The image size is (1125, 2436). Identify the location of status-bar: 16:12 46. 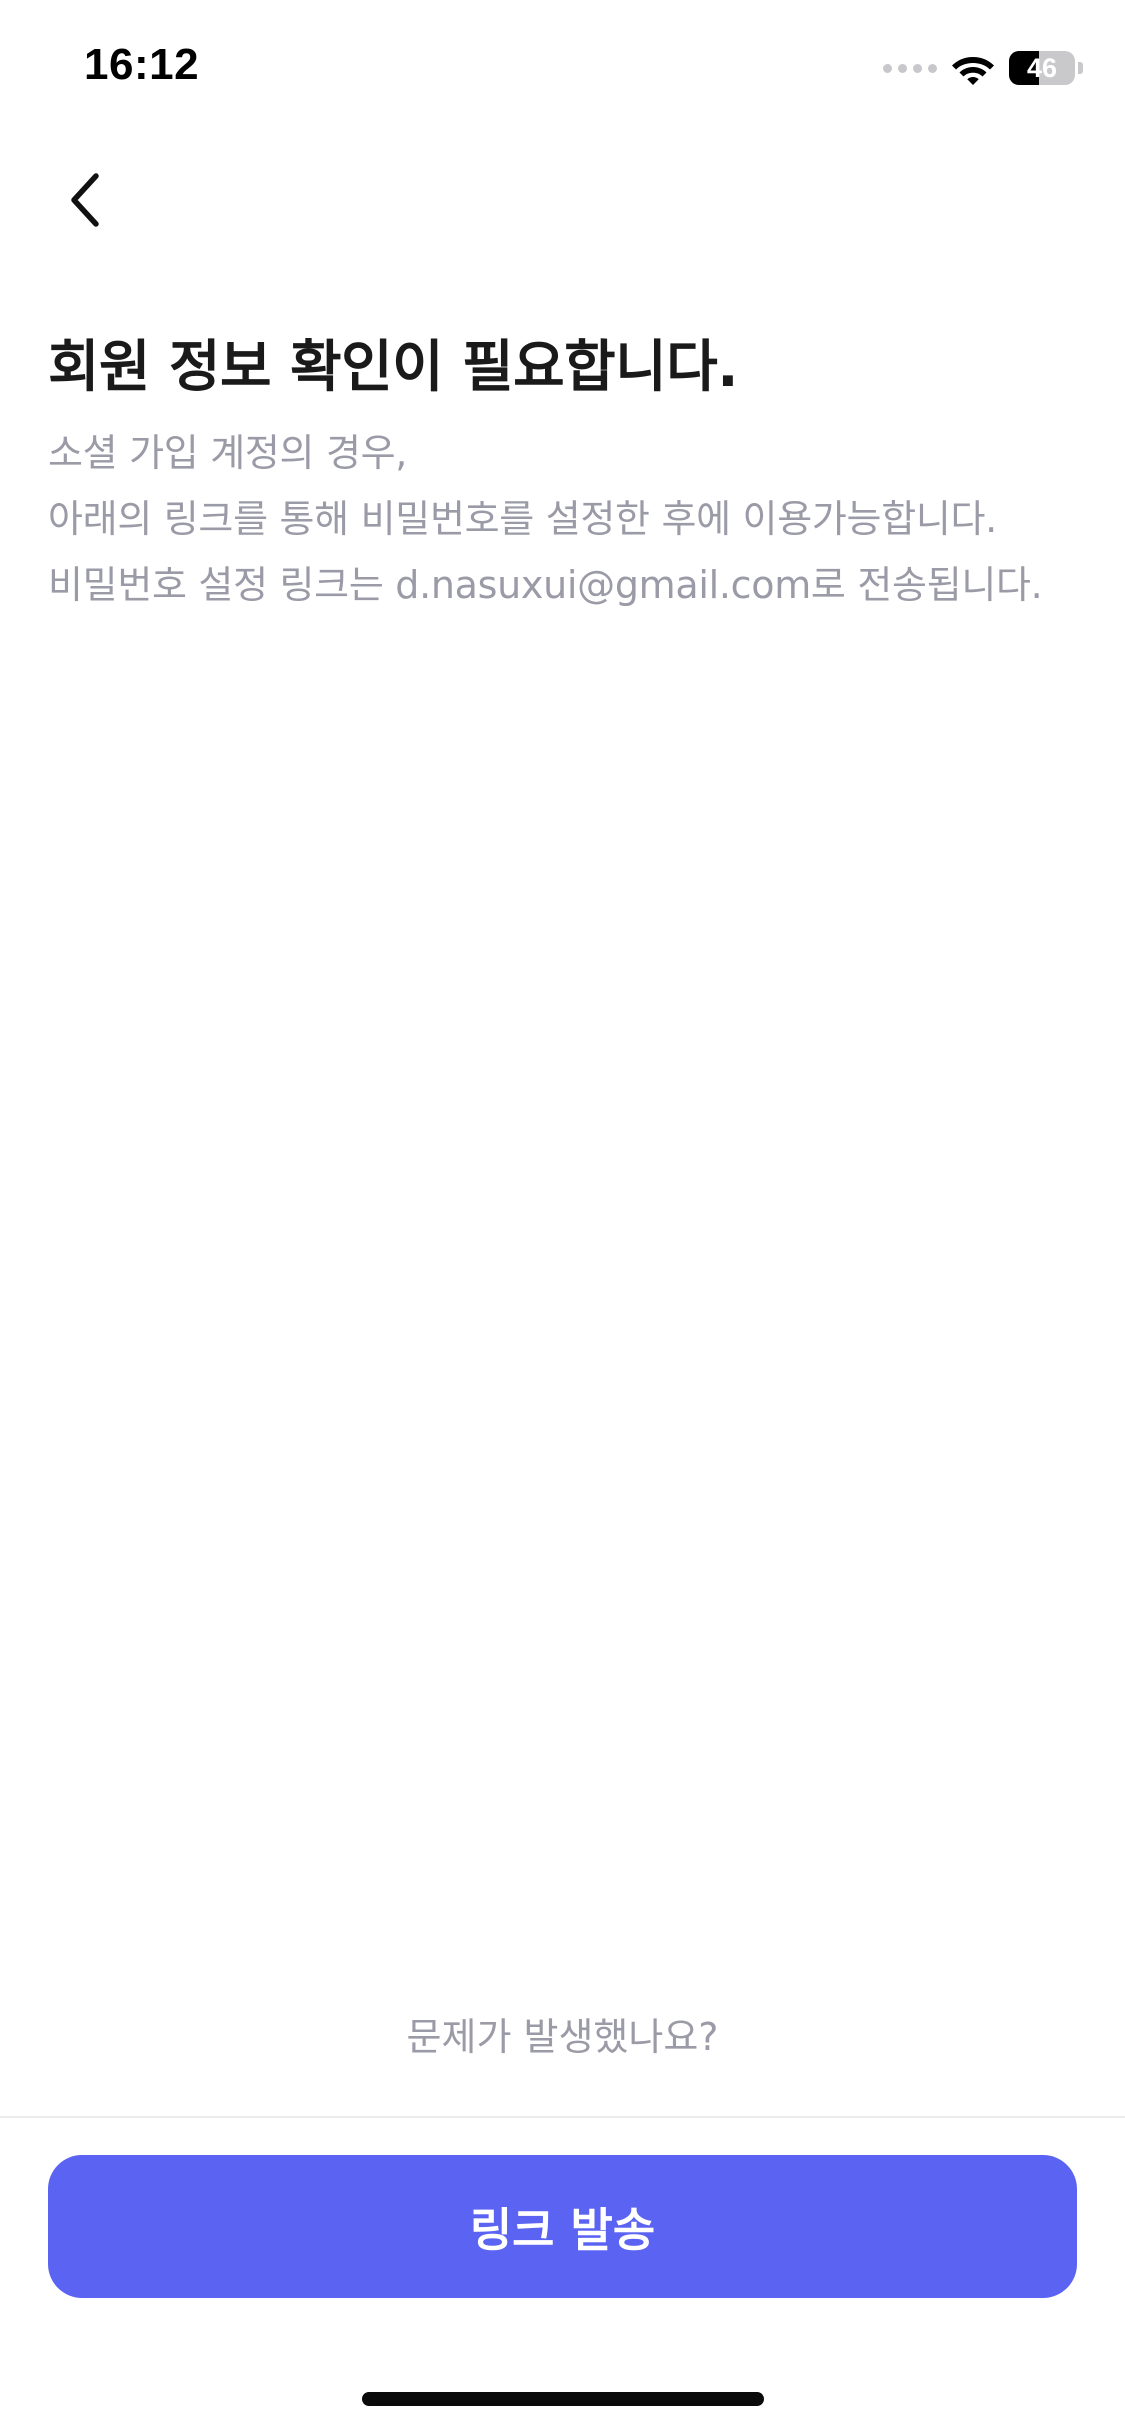
(562, 70).